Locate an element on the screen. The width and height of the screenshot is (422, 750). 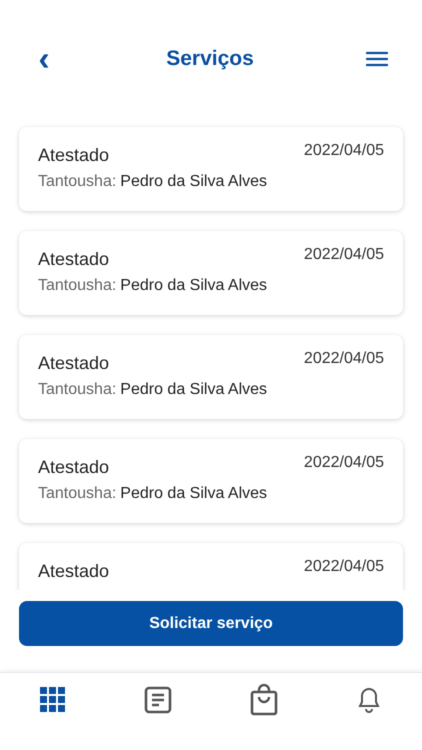
service-card: Atestado 2022/04/05 is located at coordinates (211, 566).